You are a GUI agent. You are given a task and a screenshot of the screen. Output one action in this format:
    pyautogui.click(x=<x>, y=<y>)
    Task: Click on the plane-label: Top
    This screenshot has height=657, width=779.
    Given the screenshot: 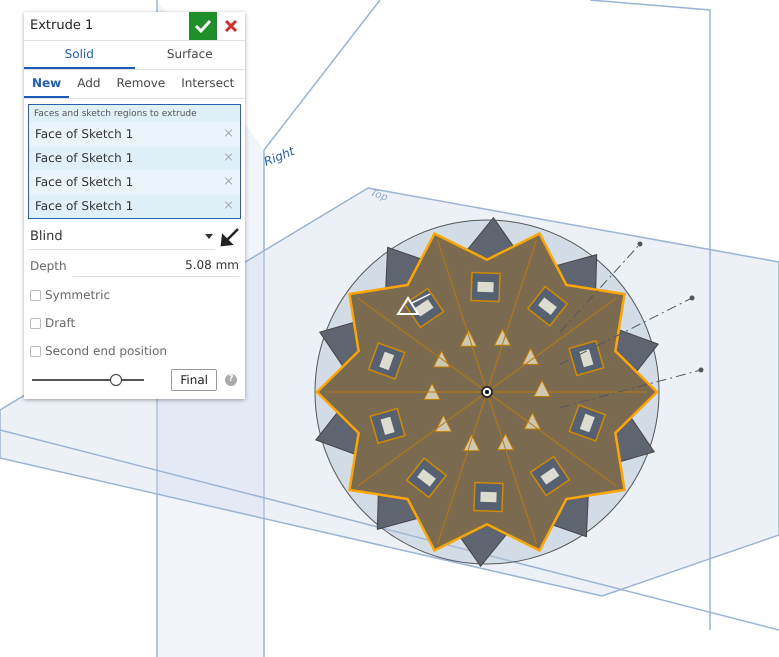 What is the action you would take?
    pyautogui.click(x=379, y=195)
    